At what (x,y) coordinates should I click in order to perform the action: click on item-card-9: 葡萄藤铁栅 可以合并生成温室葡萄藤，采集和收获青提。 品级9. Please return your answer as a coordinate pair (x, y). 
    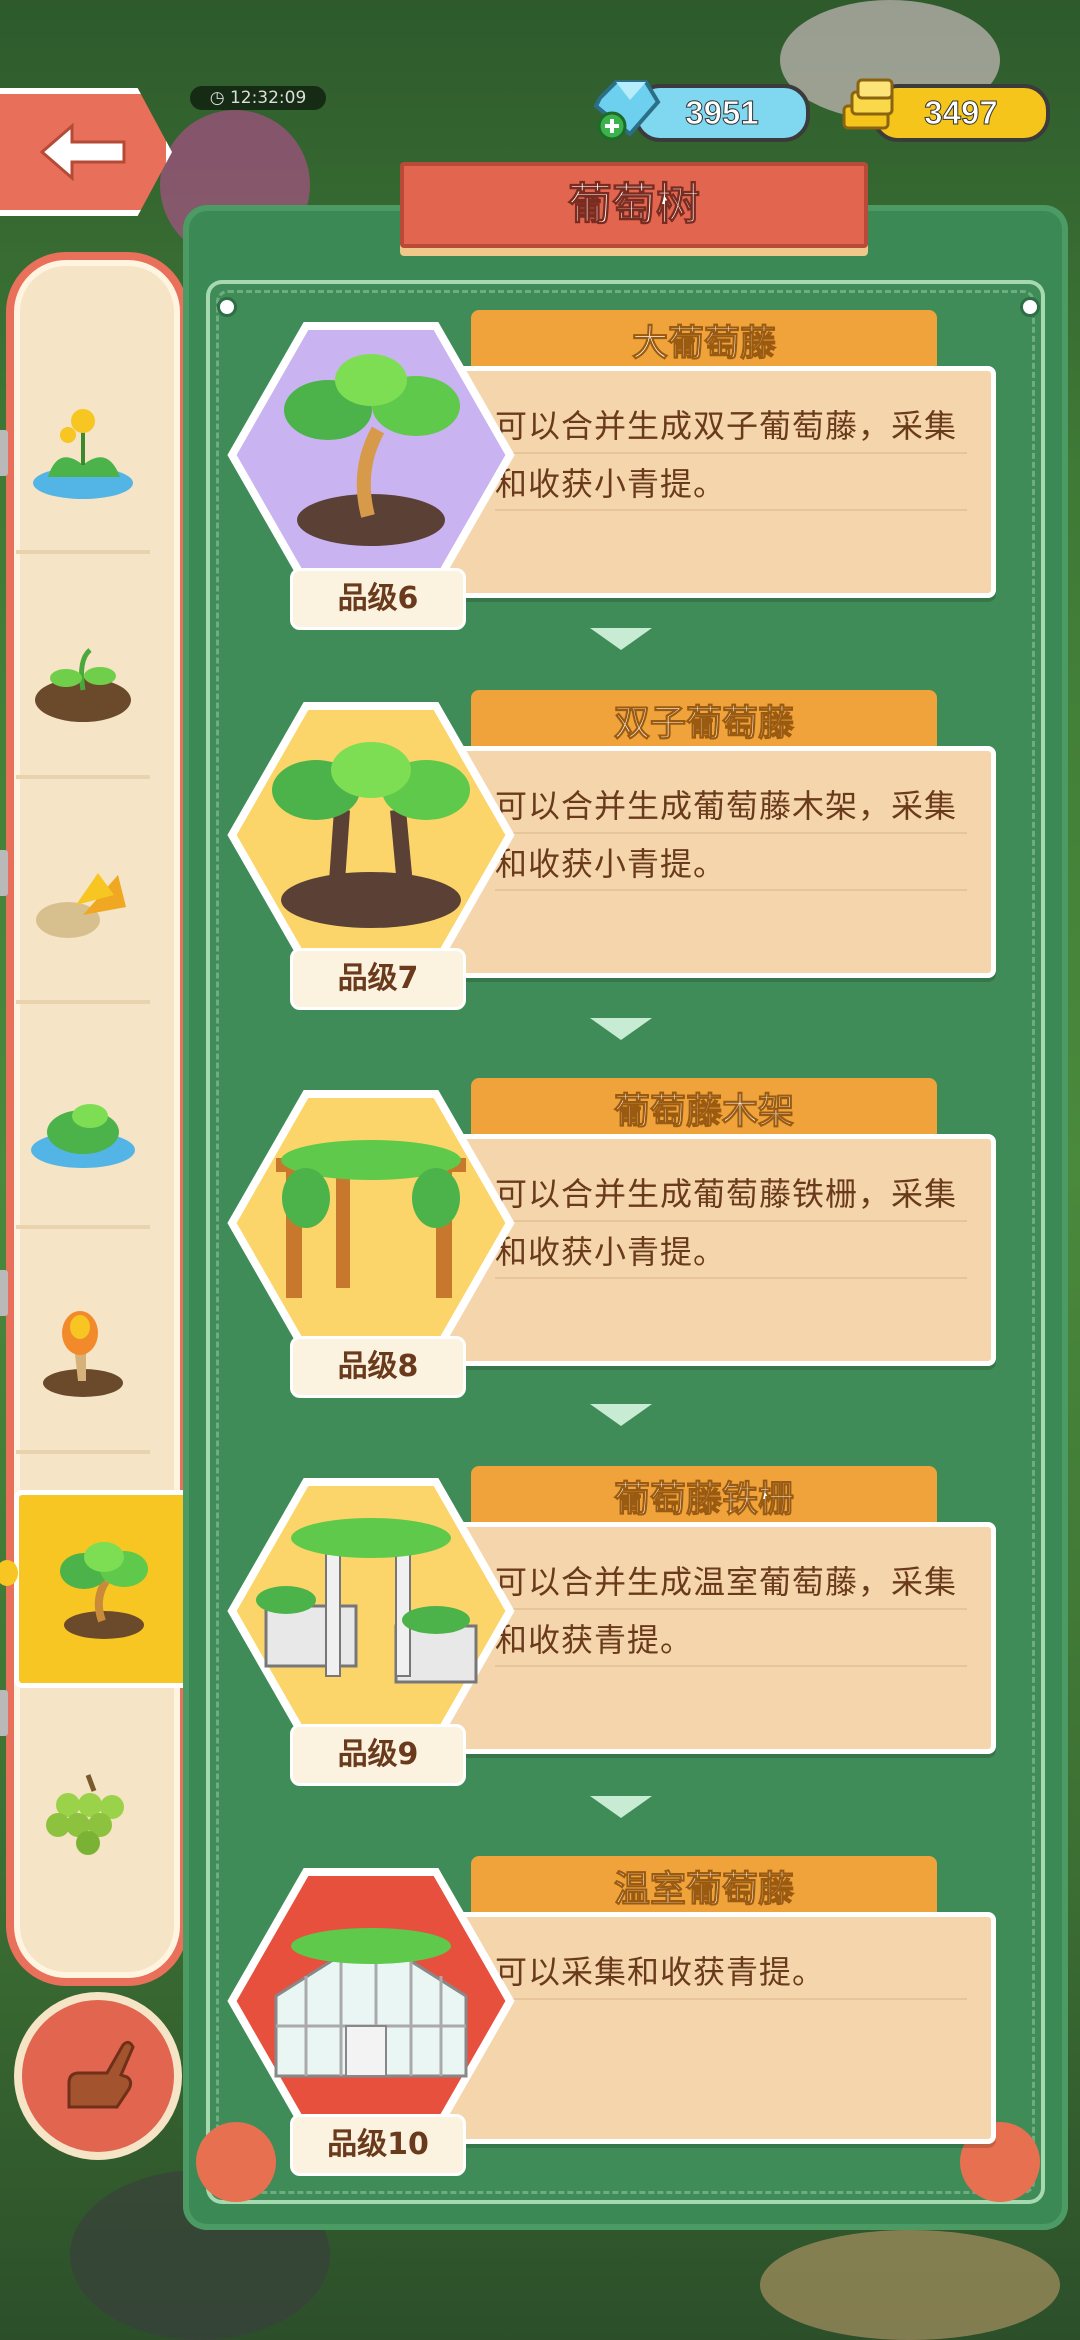
    Looking at the image, I should click on (616, 1626).